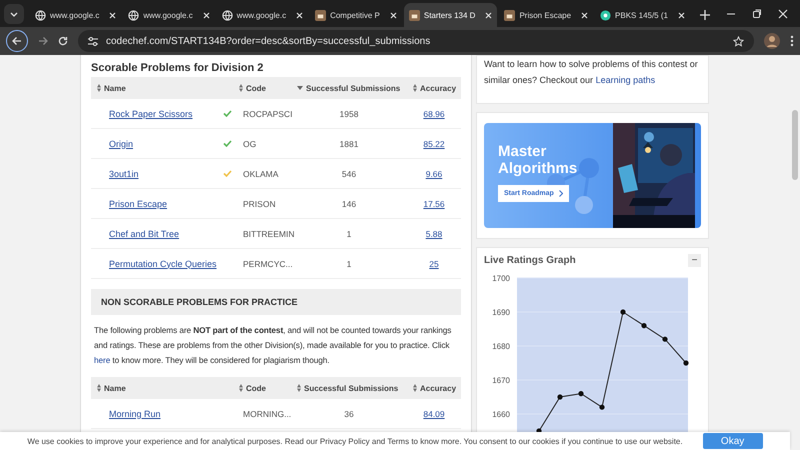 This screenshot has height=450, width=800. I want to click on table-cell-text: OG, so click(250, 143).